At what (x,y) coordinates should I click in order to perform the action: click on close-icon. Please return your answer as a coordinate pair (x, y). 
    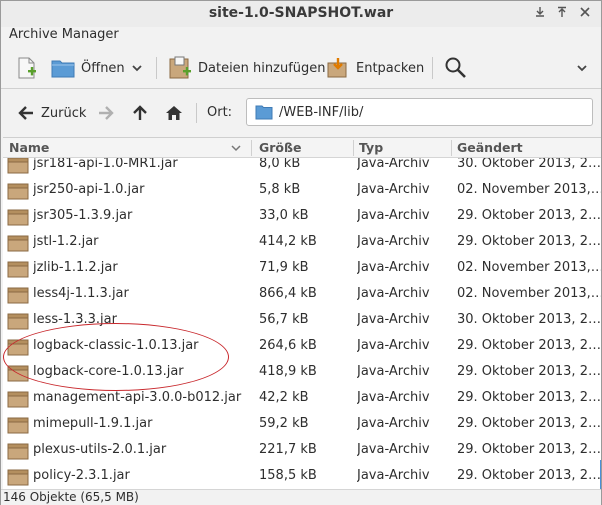
    Looking at the image, I should click on (585, 12).